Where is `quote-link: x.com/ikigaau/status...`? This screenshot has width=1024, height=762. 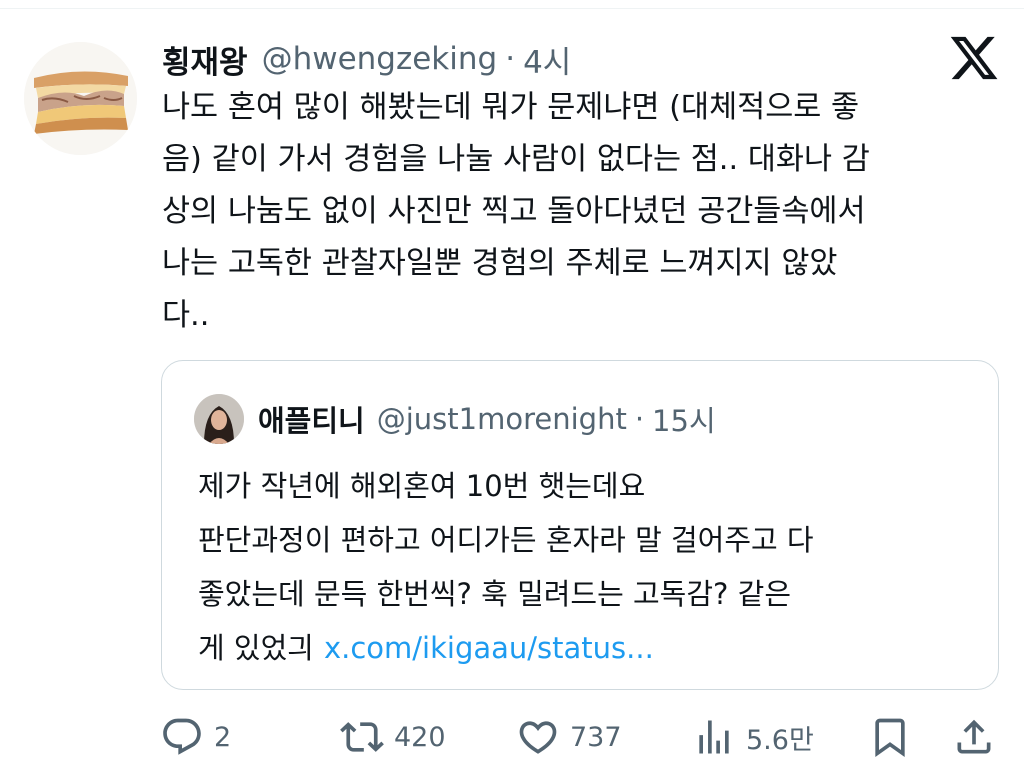
quote-link: x.com/ikigaau/status... is located at coordinates (489, 648).